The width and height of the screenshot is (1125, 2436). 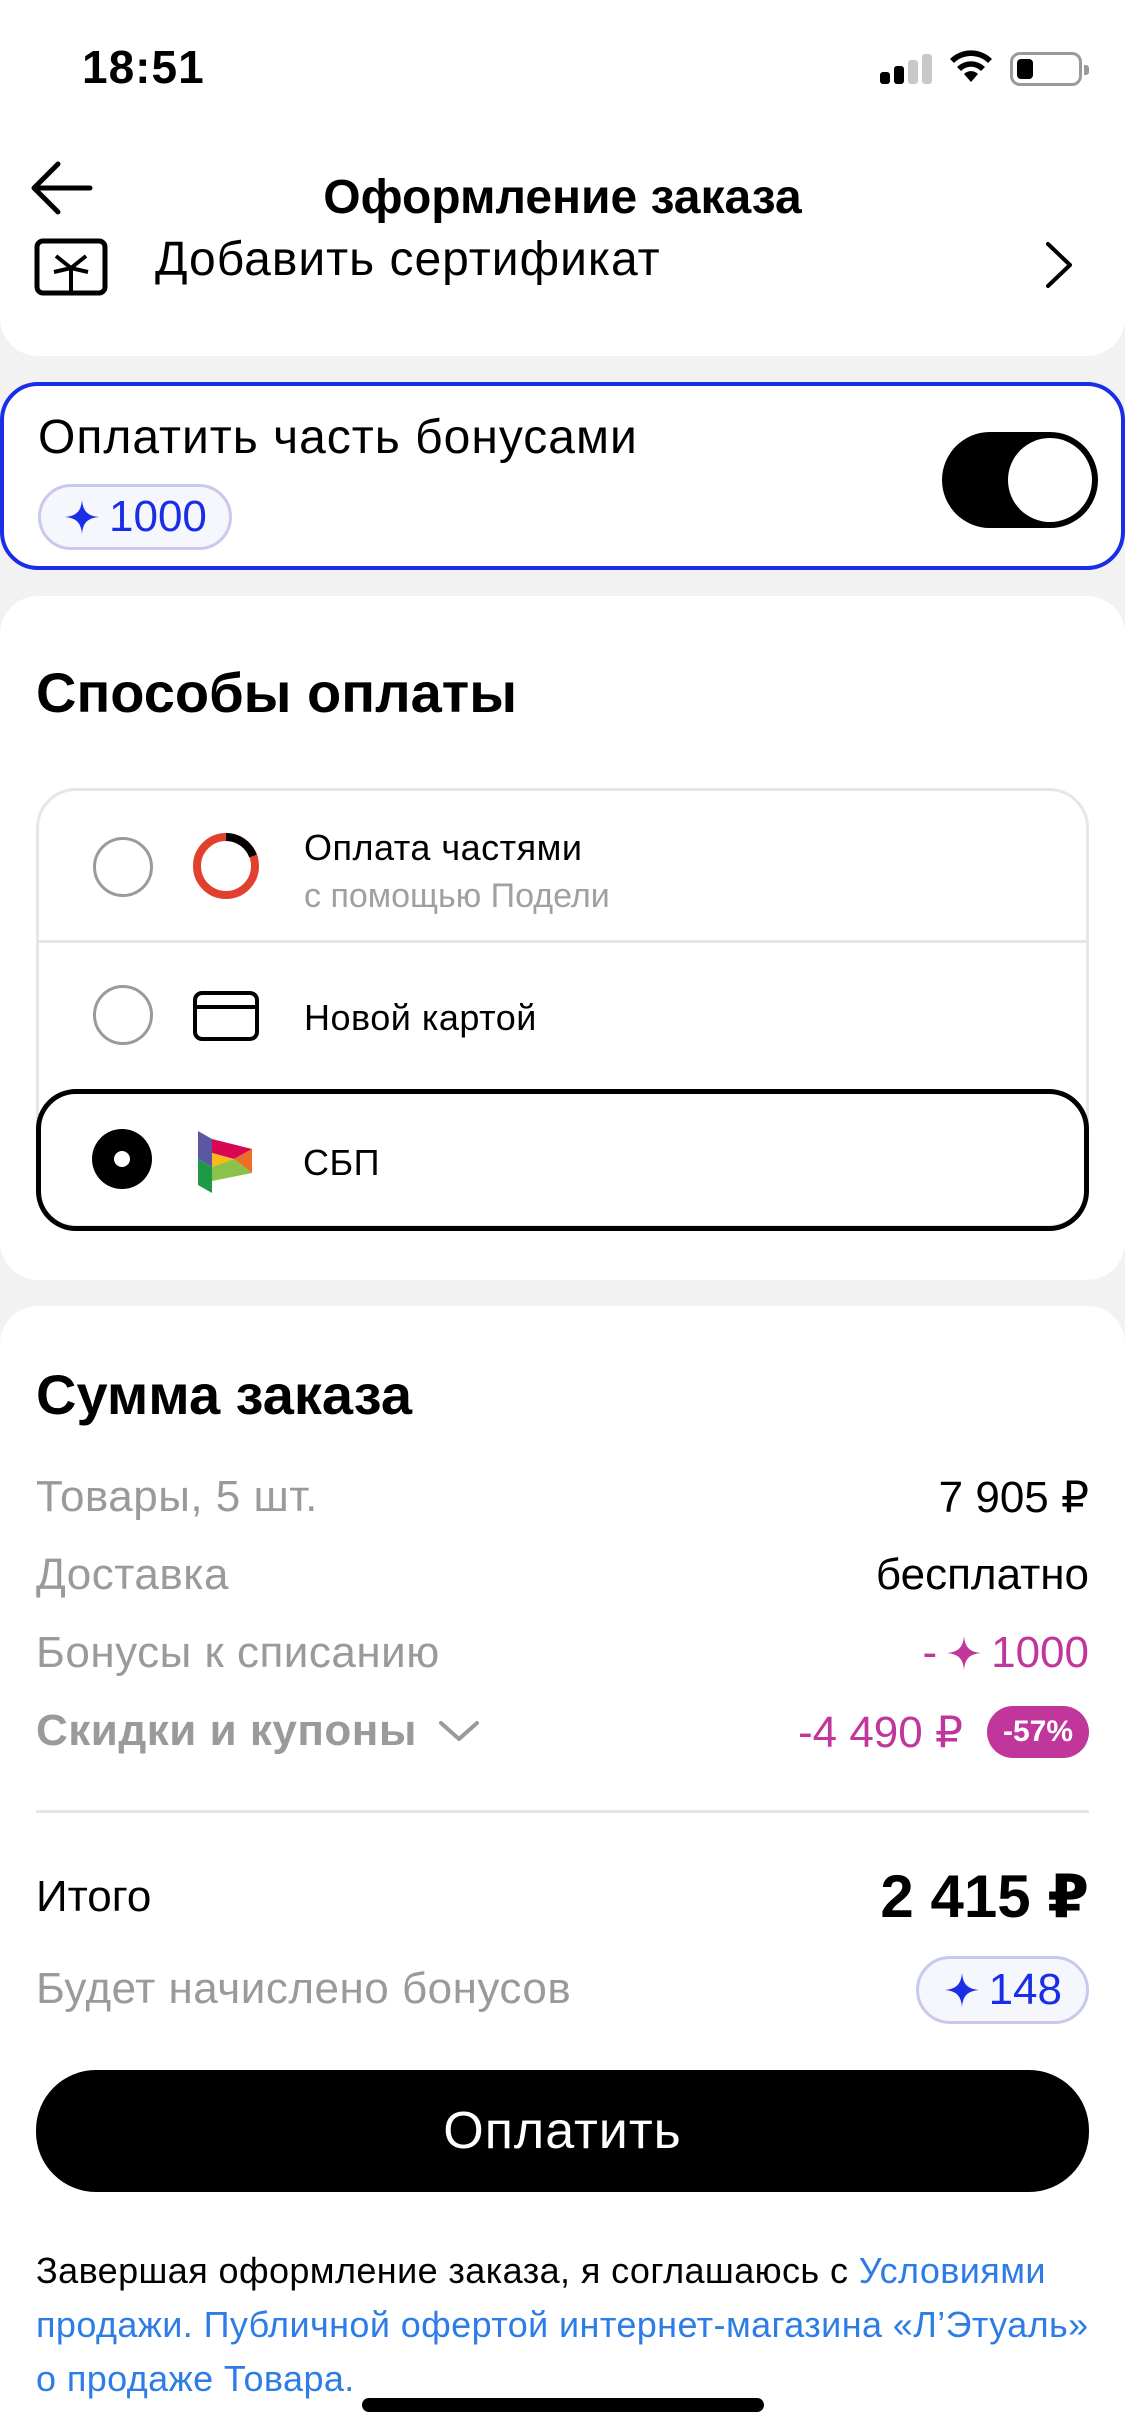 What do you see at coordinates (1025, 1989) in the screenshot?
I see `bonus-earn-value: 148` at bounding box center [1025, 1989].